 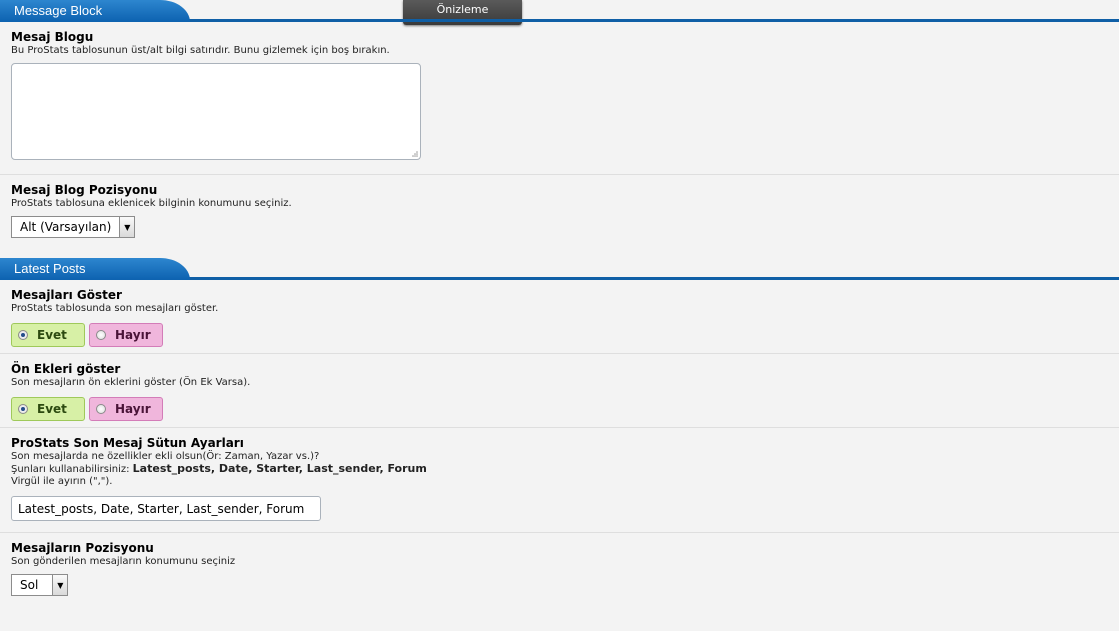 I want to click on posts-position-select: Sol ▼, so click(x=40, y=585).